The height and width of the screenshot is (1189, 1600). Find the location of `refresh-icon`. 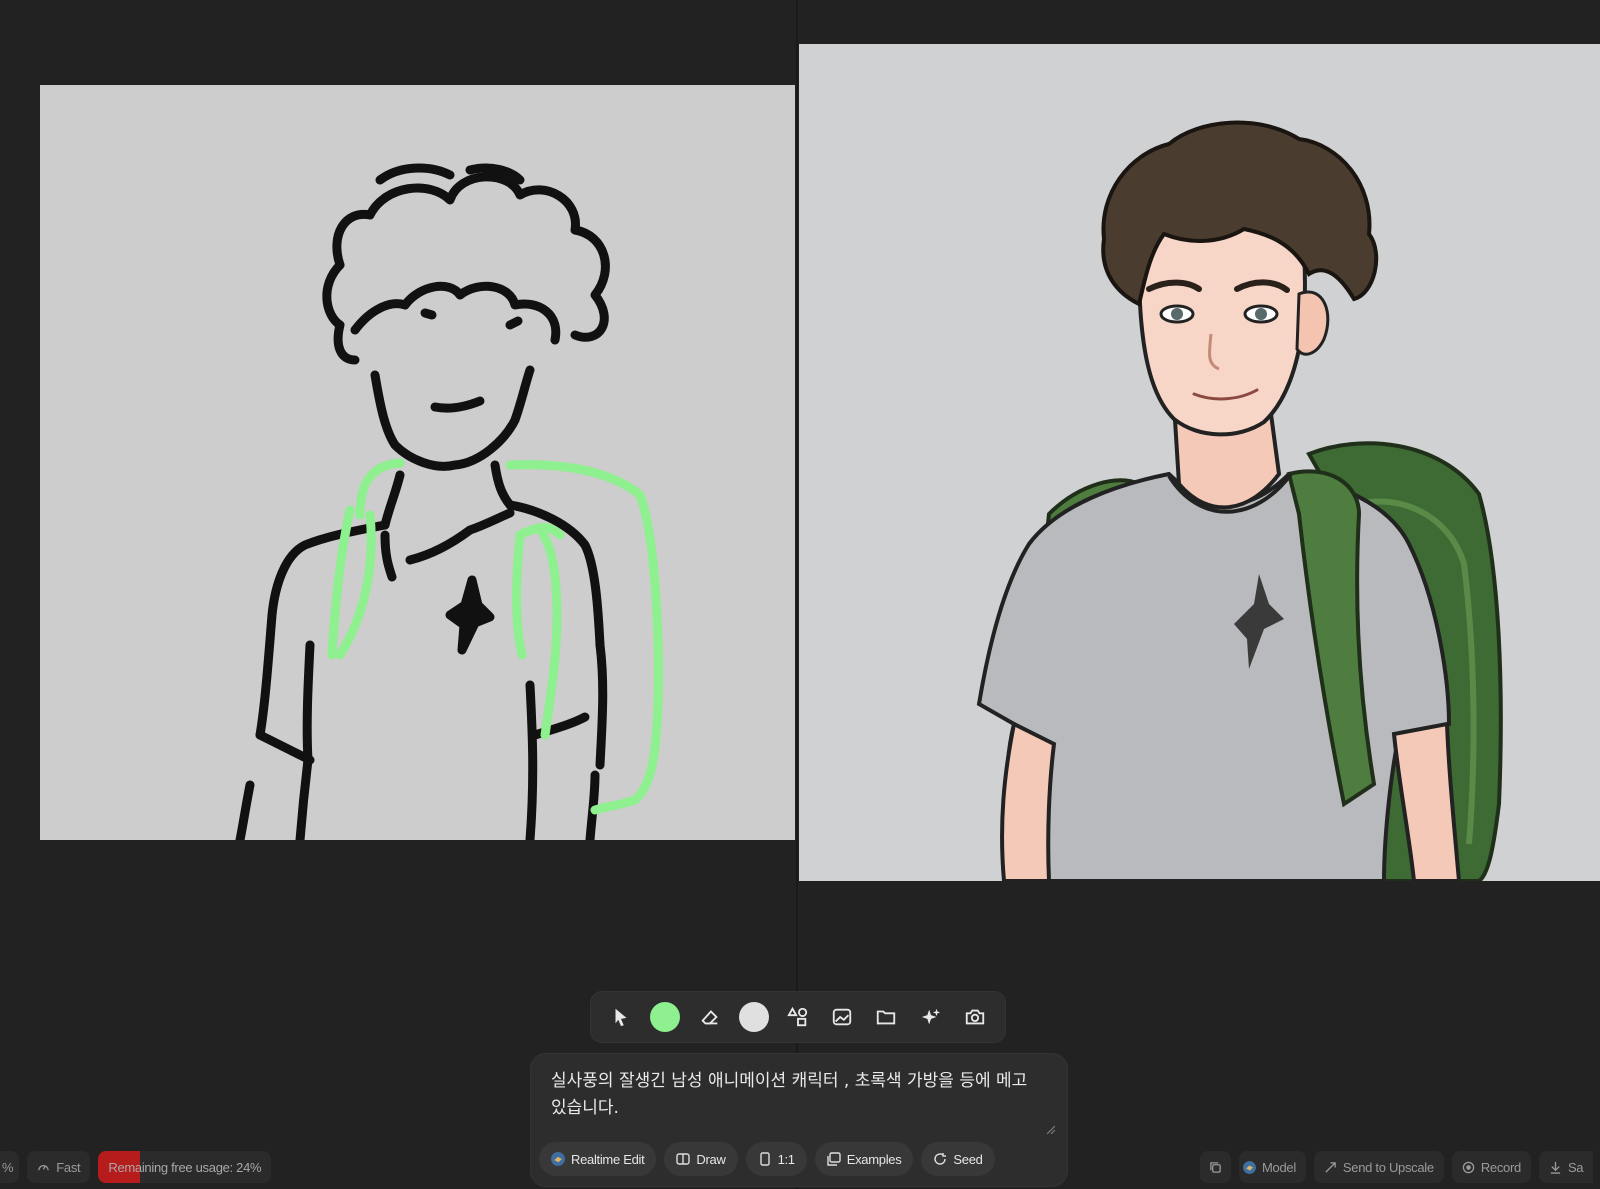

refresh-icon is located at coordinates (940, 1159).